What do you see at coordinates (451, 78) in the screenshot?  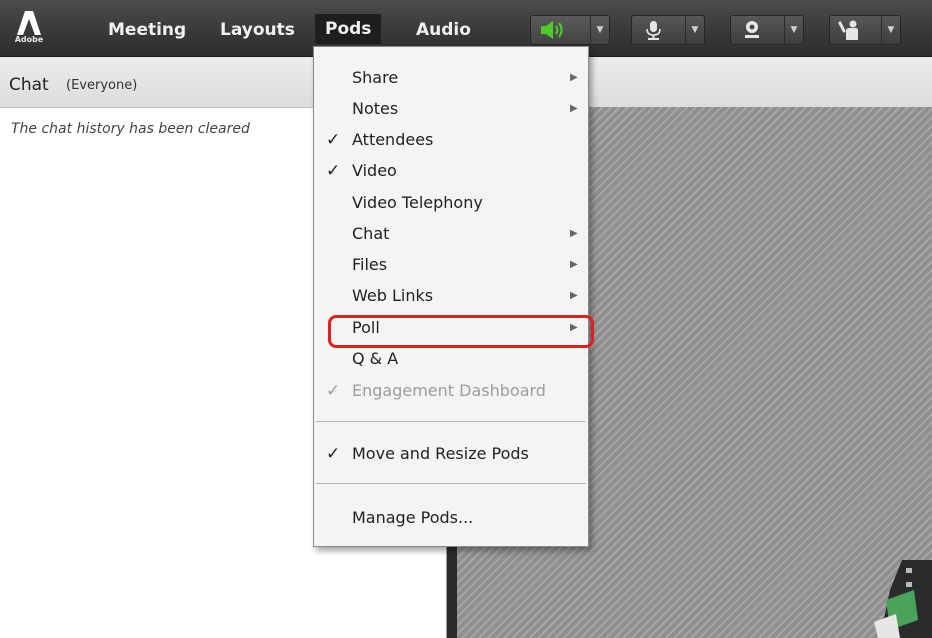 I see `menu-item-share: Share ▶` at bounding box center [451, 78].